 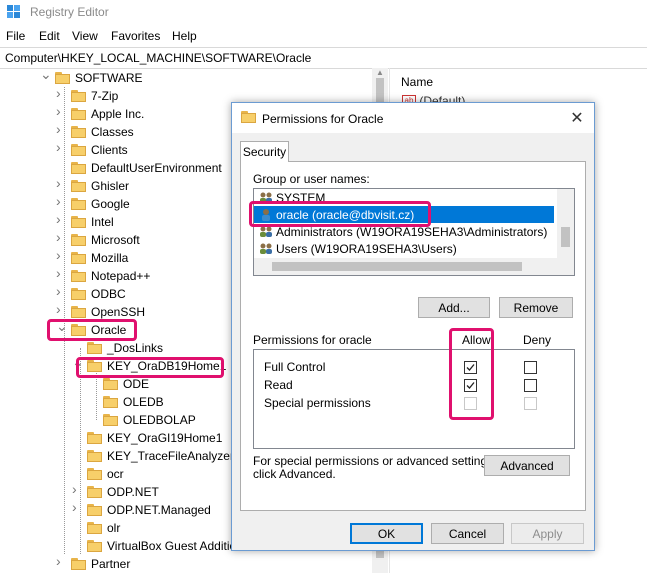 What do you see at coordinates (340, 214) in the screenshot?
I see `highlight-oracle-user` at bounding box center [340, 214].